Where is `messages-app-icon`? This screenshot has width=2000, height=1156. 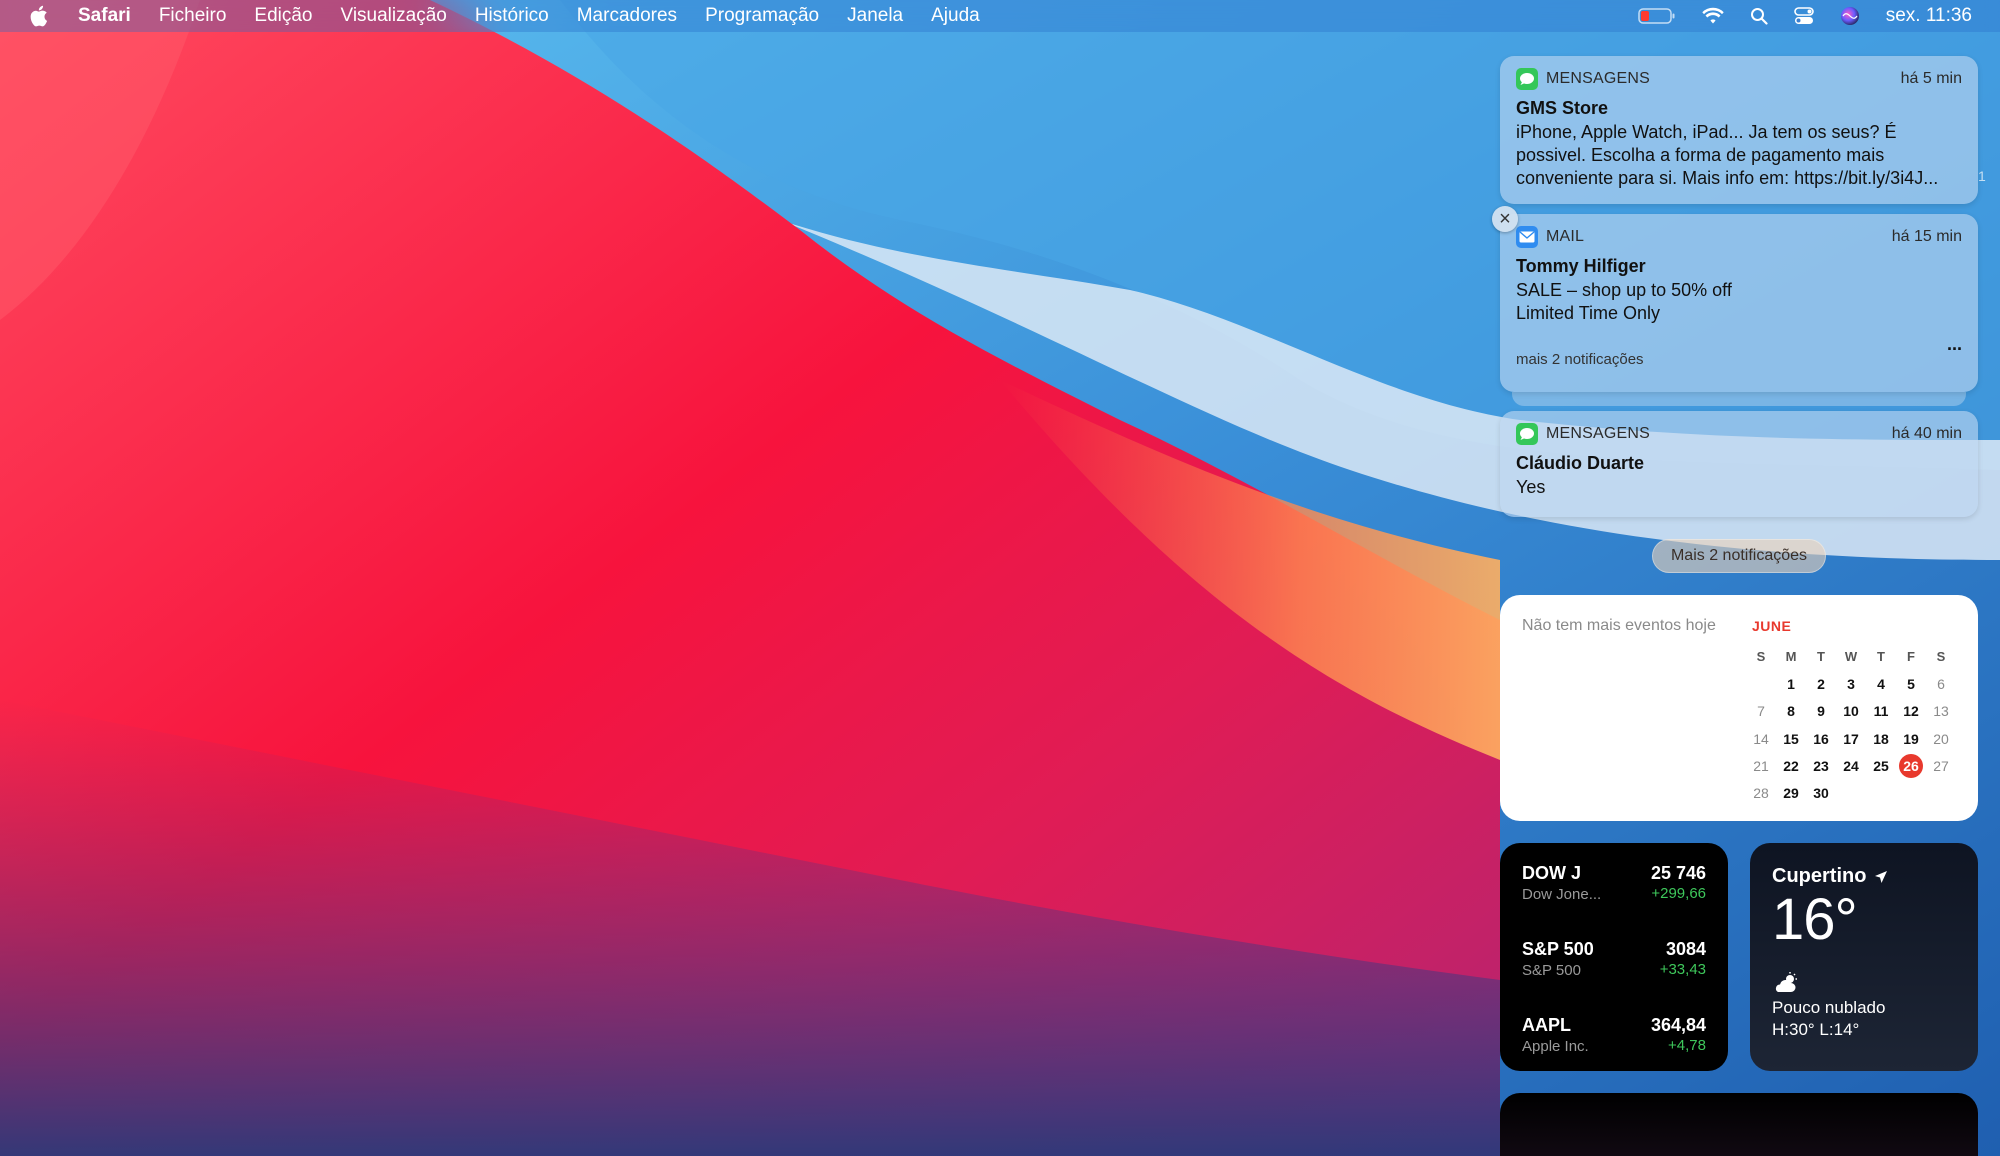
messages-app-icon is located at coordinates (1527, 434).